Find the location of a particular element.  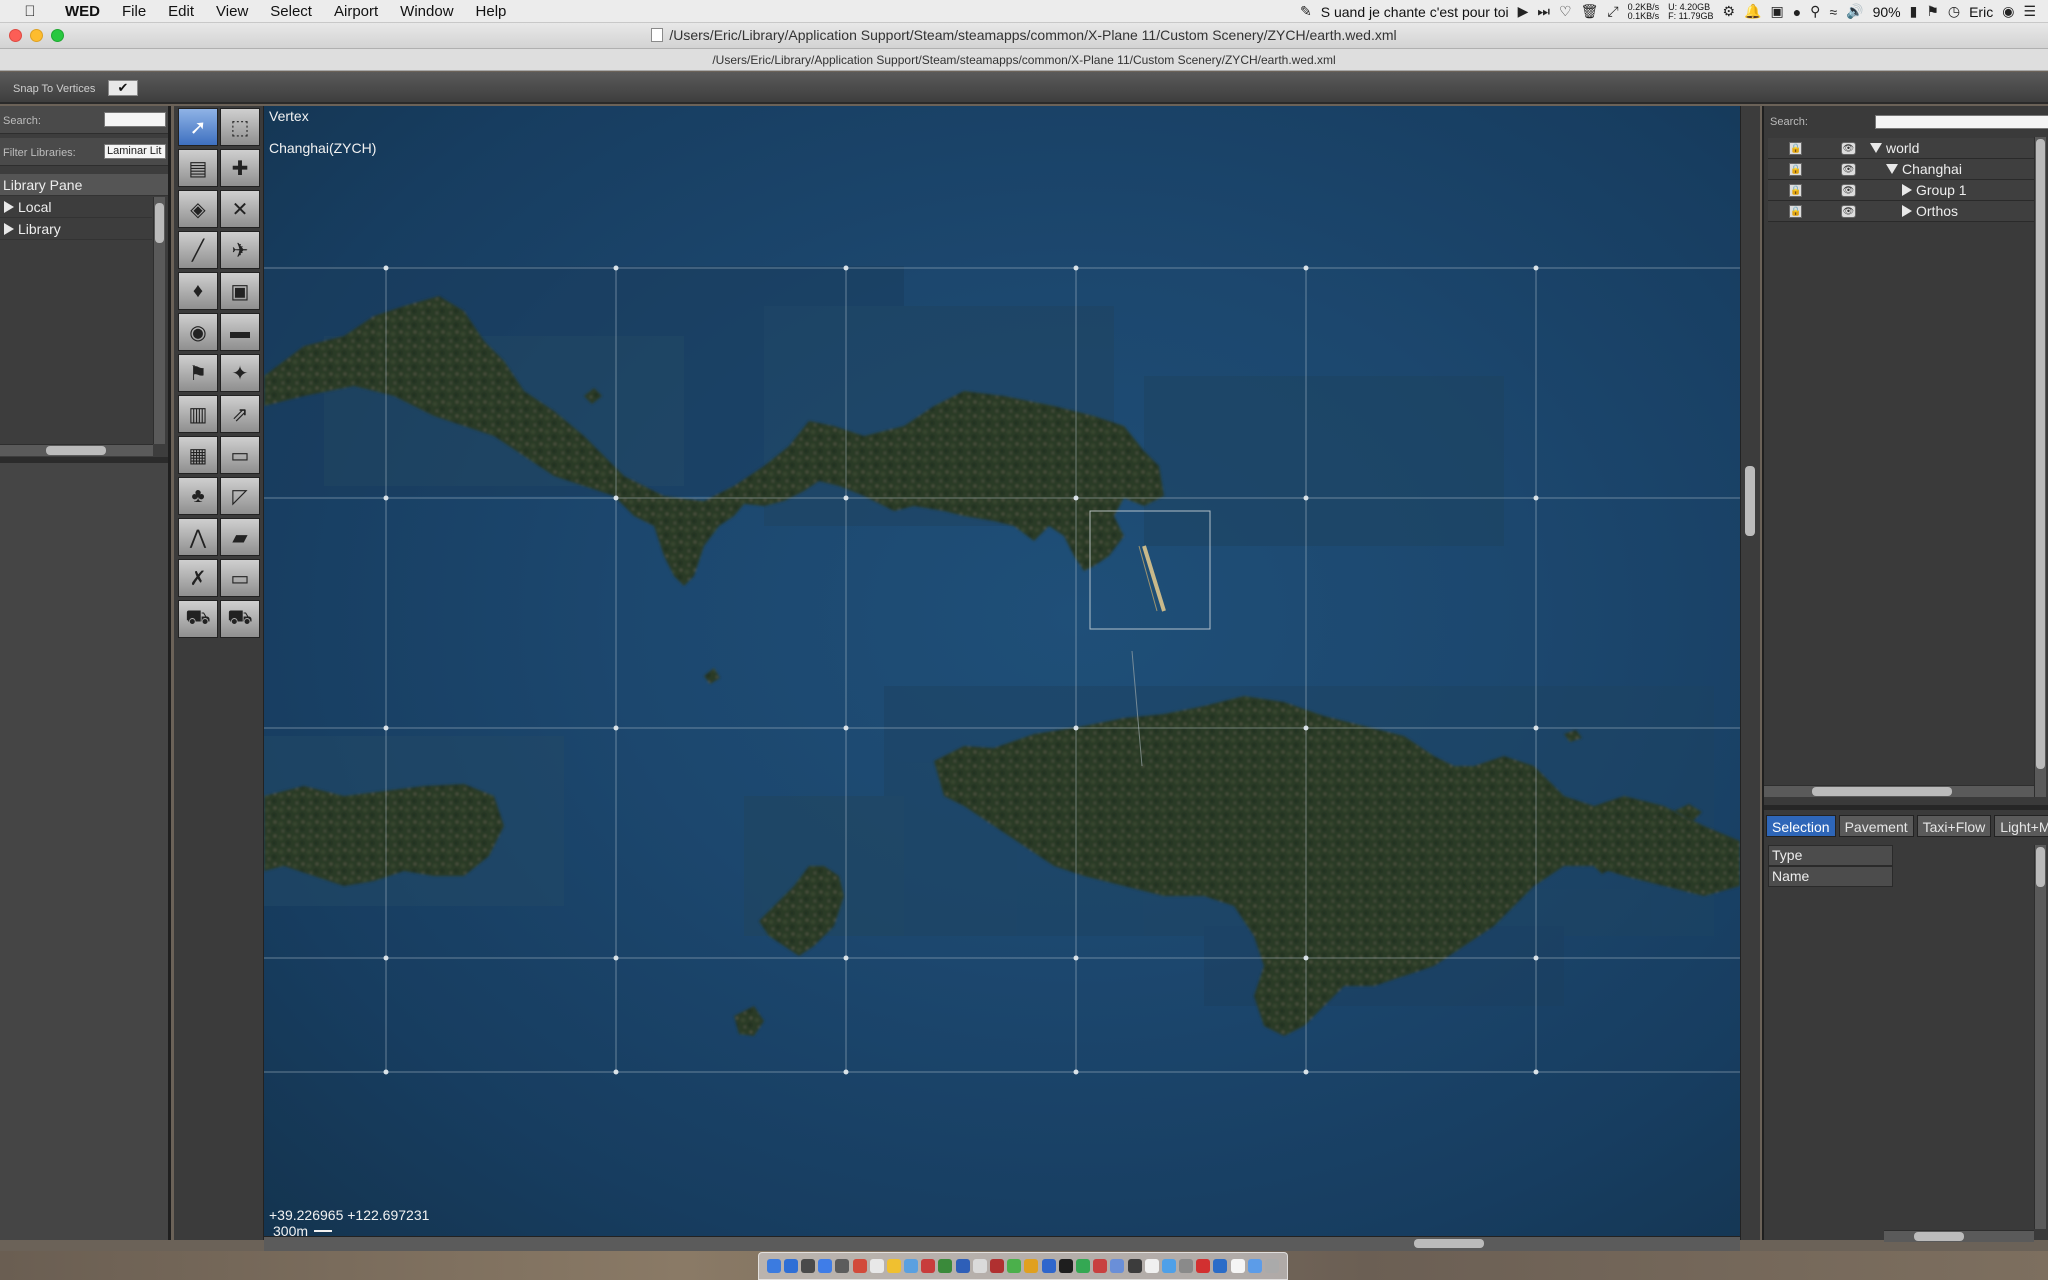

play-icon: ▶ is located at coordinates (1523, 11).